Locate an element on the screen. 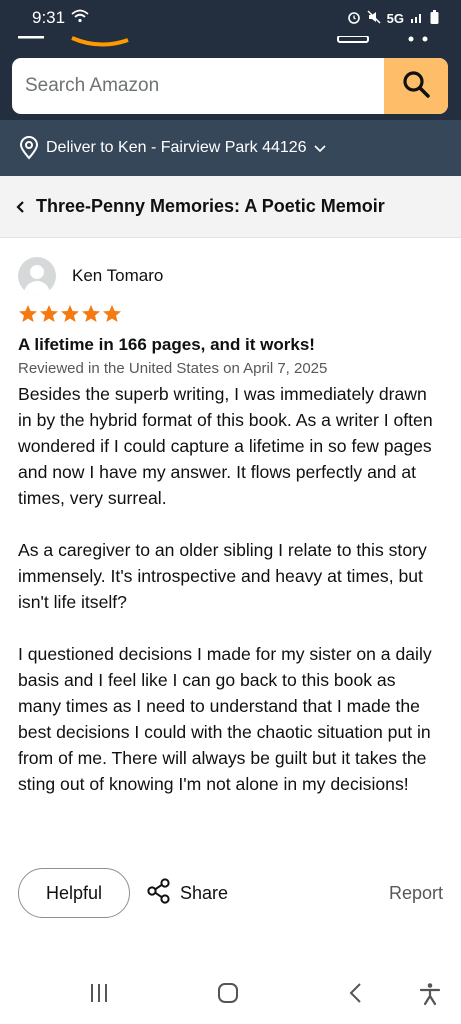  app-header is located at coordinates (230, 78).